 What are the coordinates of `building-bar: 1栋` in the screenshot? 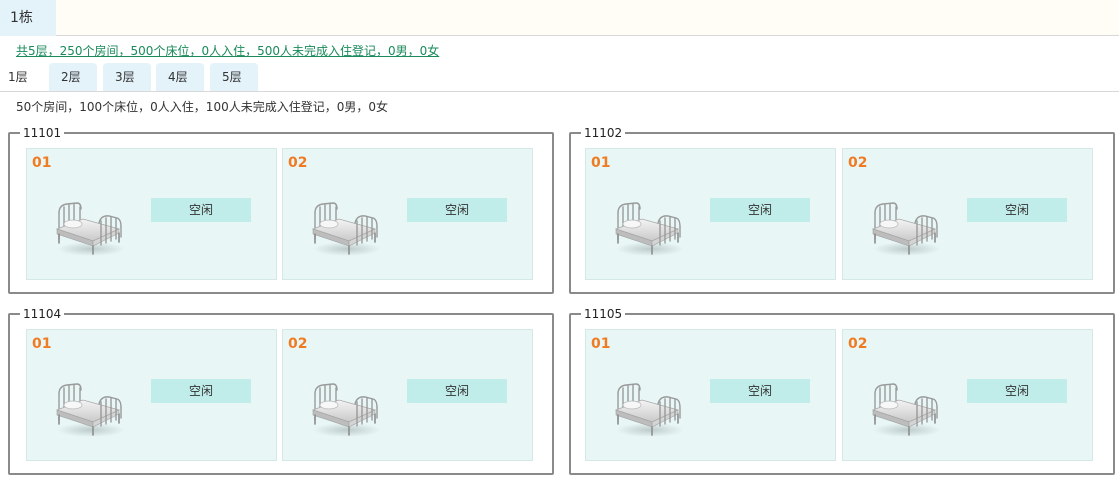 It's located at (559, 18).